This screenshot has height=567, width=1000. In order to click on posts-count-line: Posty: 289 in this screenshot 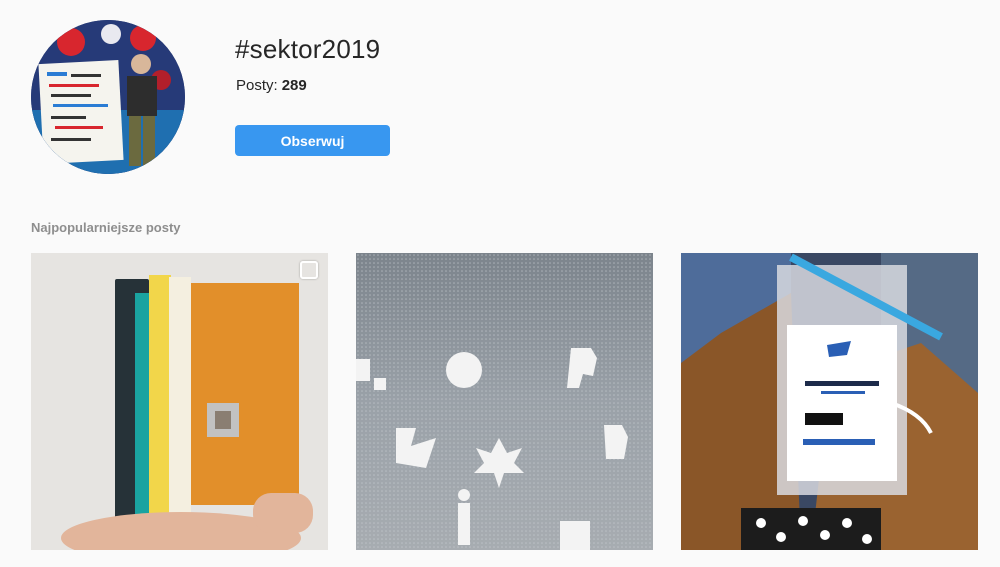, I will do `click(271, 85)`.